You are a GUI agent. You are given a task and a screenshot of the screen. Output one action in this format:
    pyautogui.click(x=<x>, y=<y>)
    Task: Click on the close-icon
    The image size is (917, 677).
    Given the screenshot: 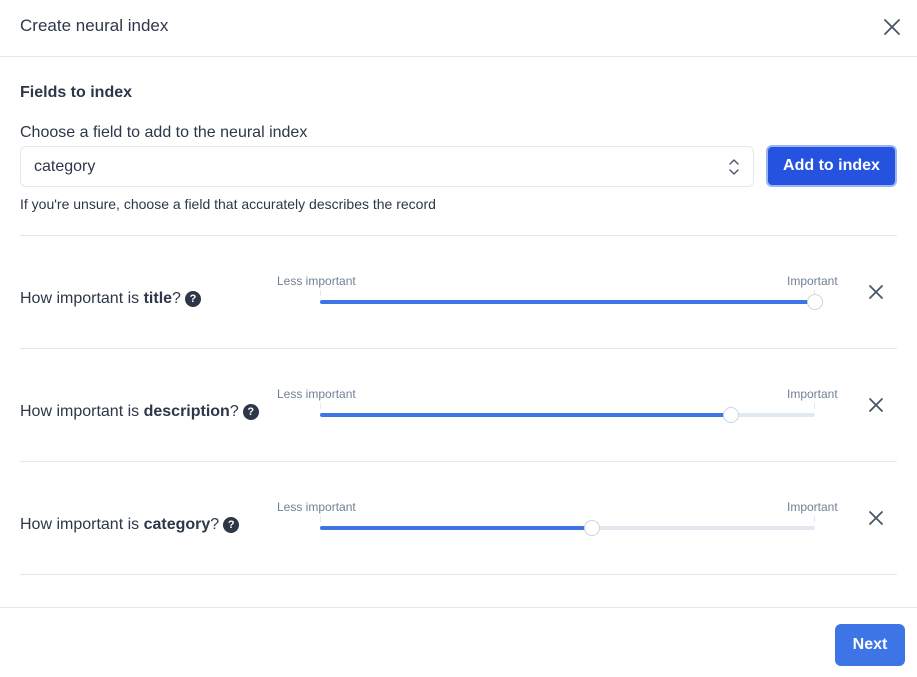 What is the action you would take?
    pyautogui.click(x=892, y=27)
    